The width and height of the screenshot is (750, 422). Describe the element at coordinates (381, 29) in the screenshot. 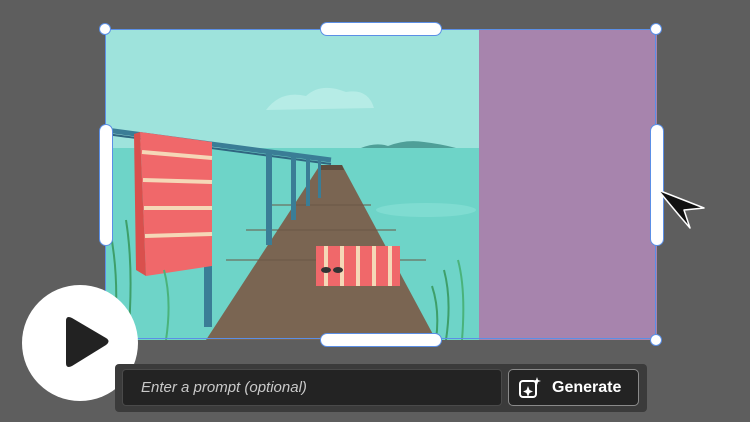

I see `edge-handle-top` at that location.